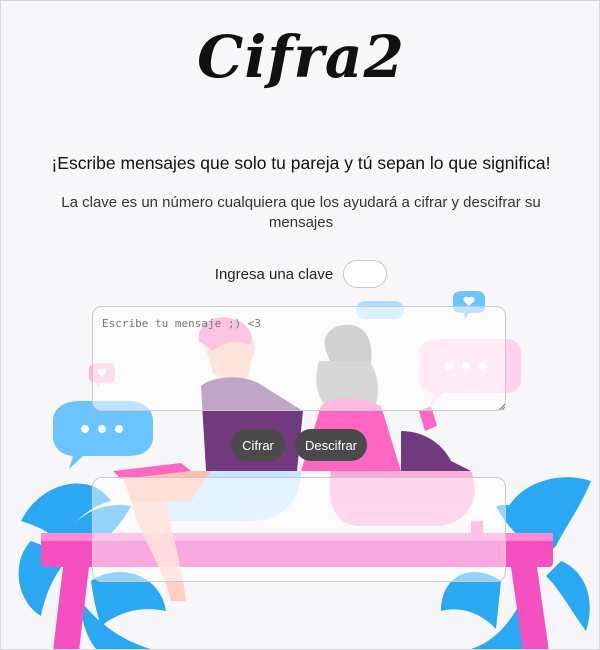 The image size is (600, 650). I want to click on key-label: Ingresa una clave, so click(274, 274).